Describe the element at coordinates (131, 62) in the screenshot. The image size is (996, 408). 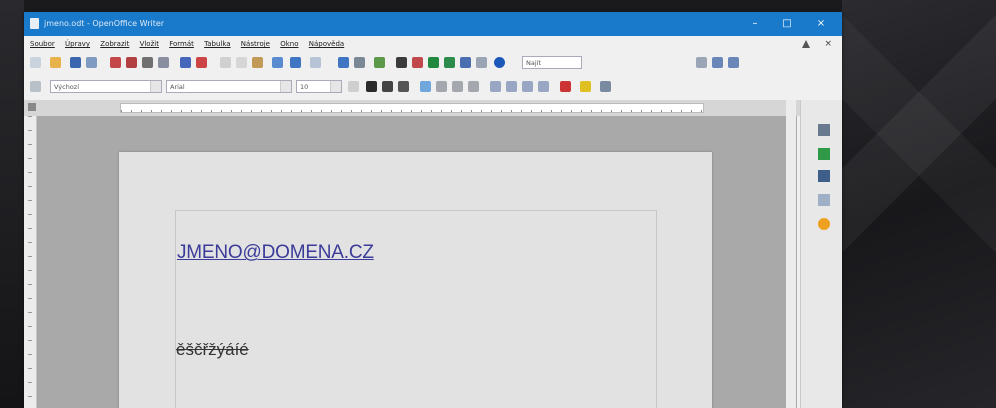
I see `export-pdf-icon` at that location.